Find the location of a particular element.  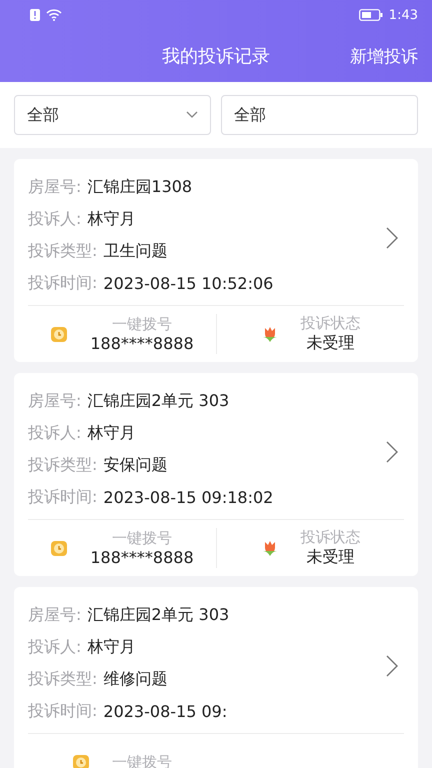

field-value: 安保问题 is located at coordinates (135, 465).